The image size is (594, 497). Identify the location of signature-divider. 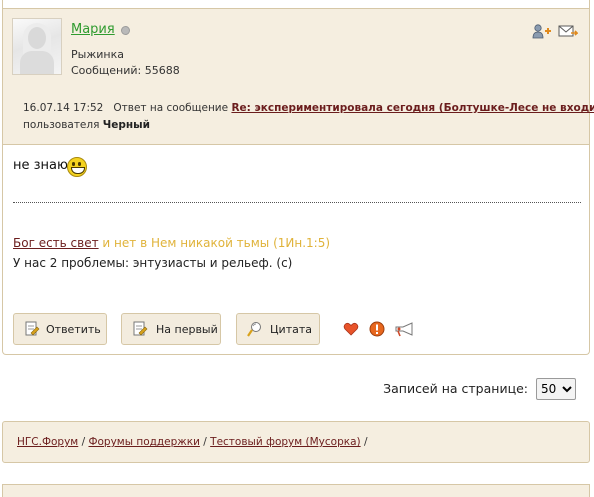
(297, 202).